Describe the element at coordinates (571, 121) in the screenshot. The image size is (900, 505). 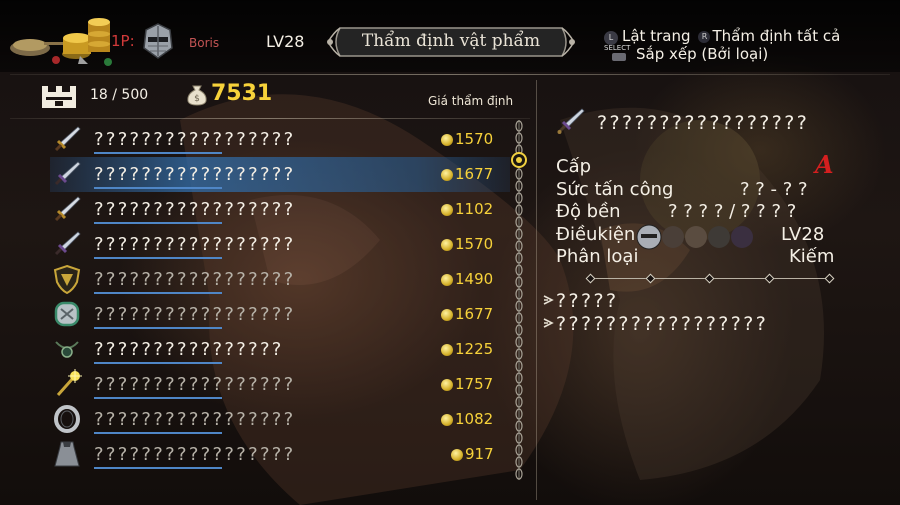
I see `detail-dagger-icon` at that location.